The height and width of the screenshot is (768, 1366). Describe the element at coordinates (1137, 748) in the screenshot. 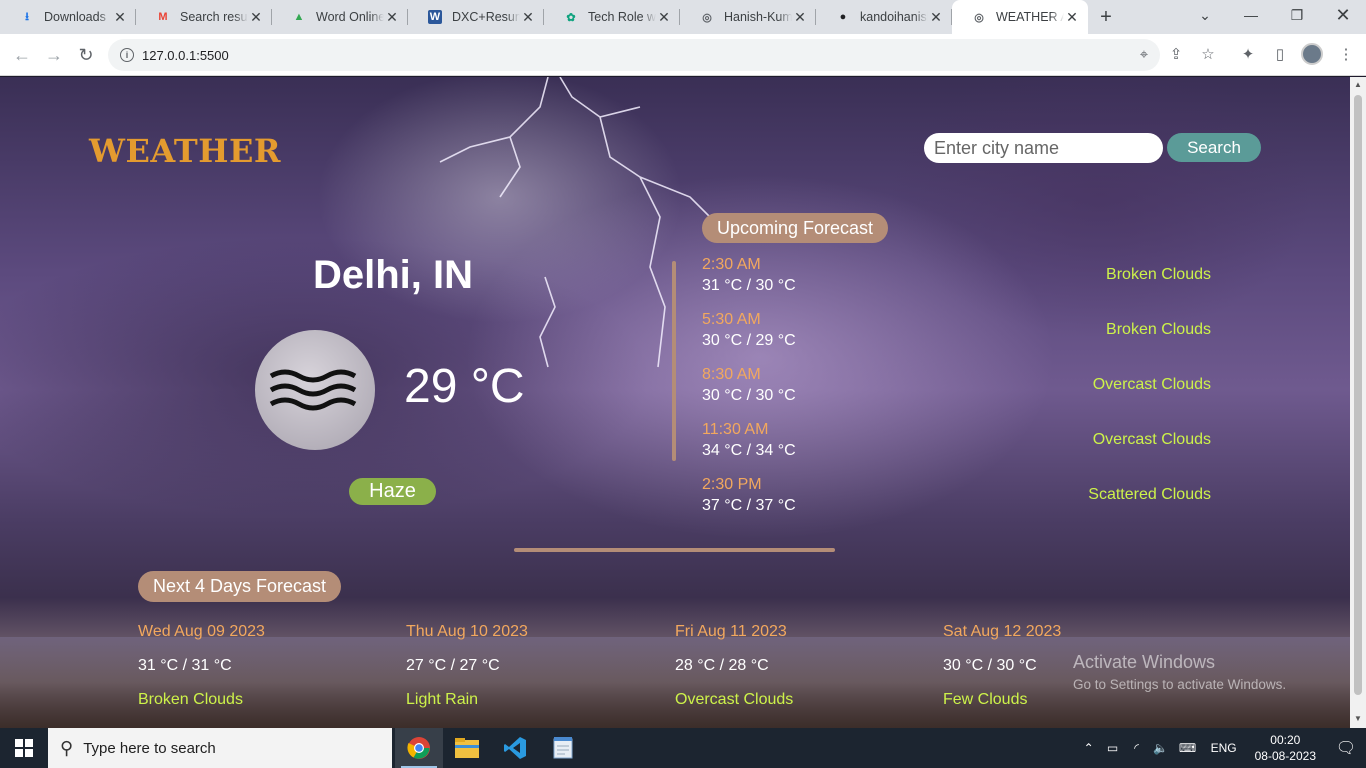

I see `network-icon: ◜` at that location.